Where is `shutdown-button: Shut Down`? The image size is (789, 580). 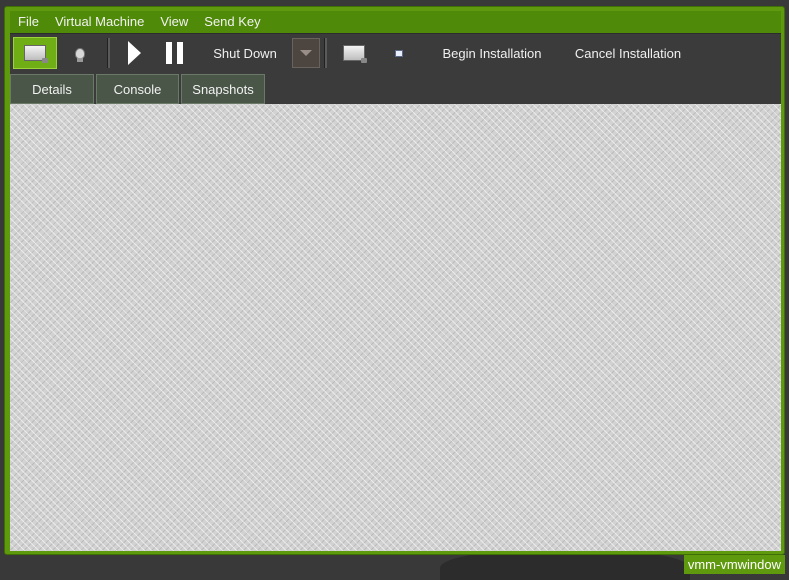
shutdown-button: Shut Down is located at coordinates (245, 53).